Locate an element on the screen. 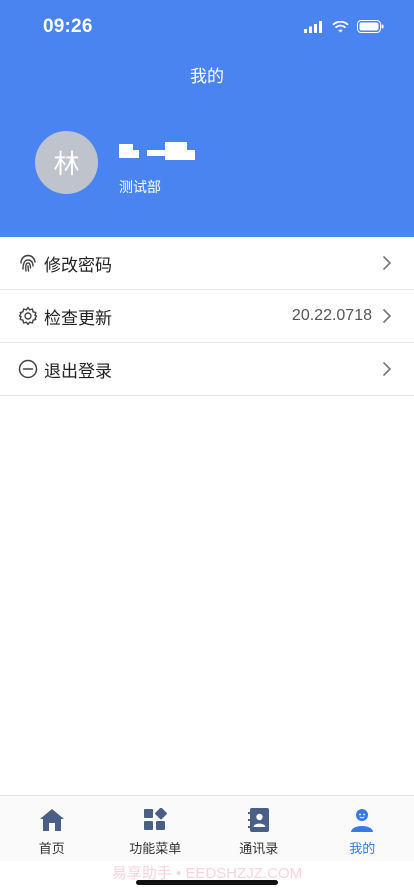 The width and height of the screenshot is (414, 896). fingerprint-icon is located at coordinates (28, 263).